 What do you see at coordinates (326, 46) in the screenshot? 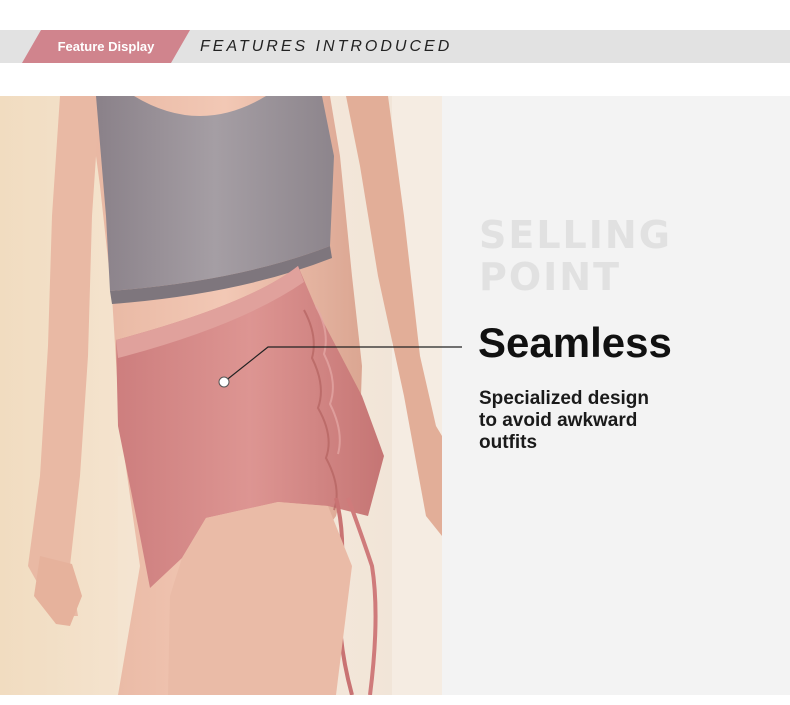
I see `header-title: FEATURES INTRODUCED` at bounding box center [326, 46].